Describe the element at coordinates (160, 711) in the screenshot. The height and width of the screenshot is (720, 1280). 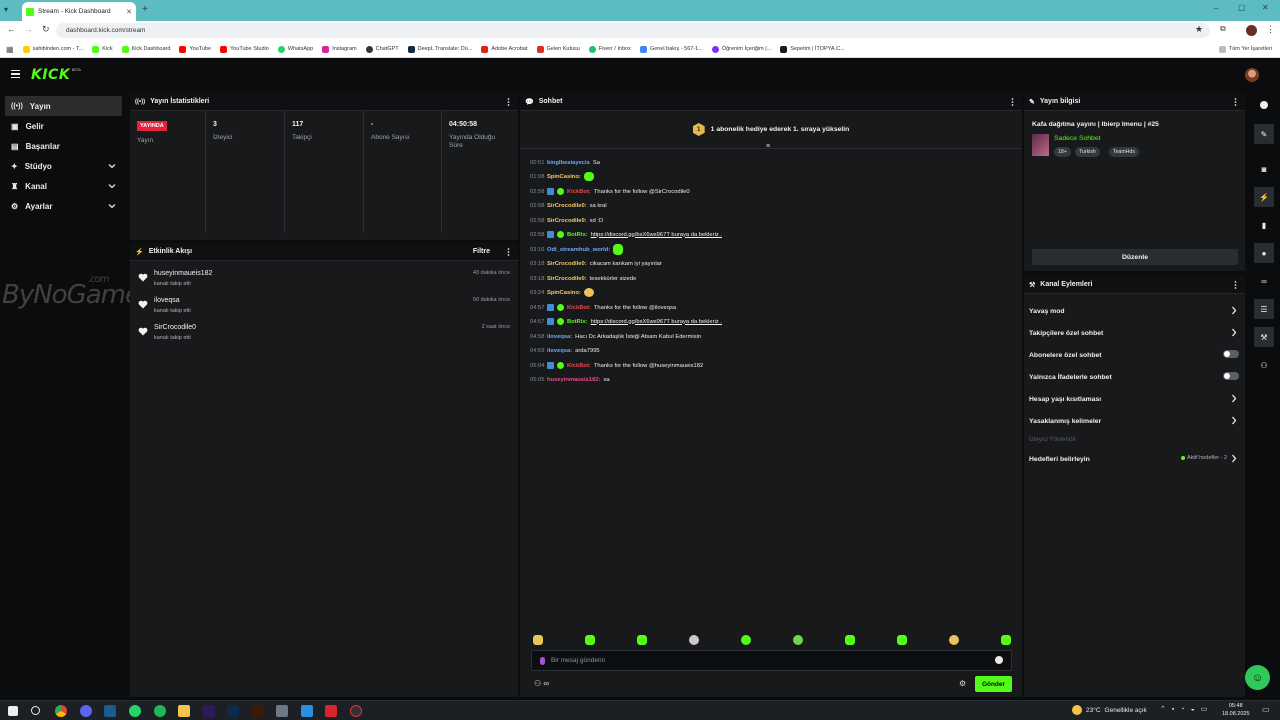
I see `spotify-icon` at that location.